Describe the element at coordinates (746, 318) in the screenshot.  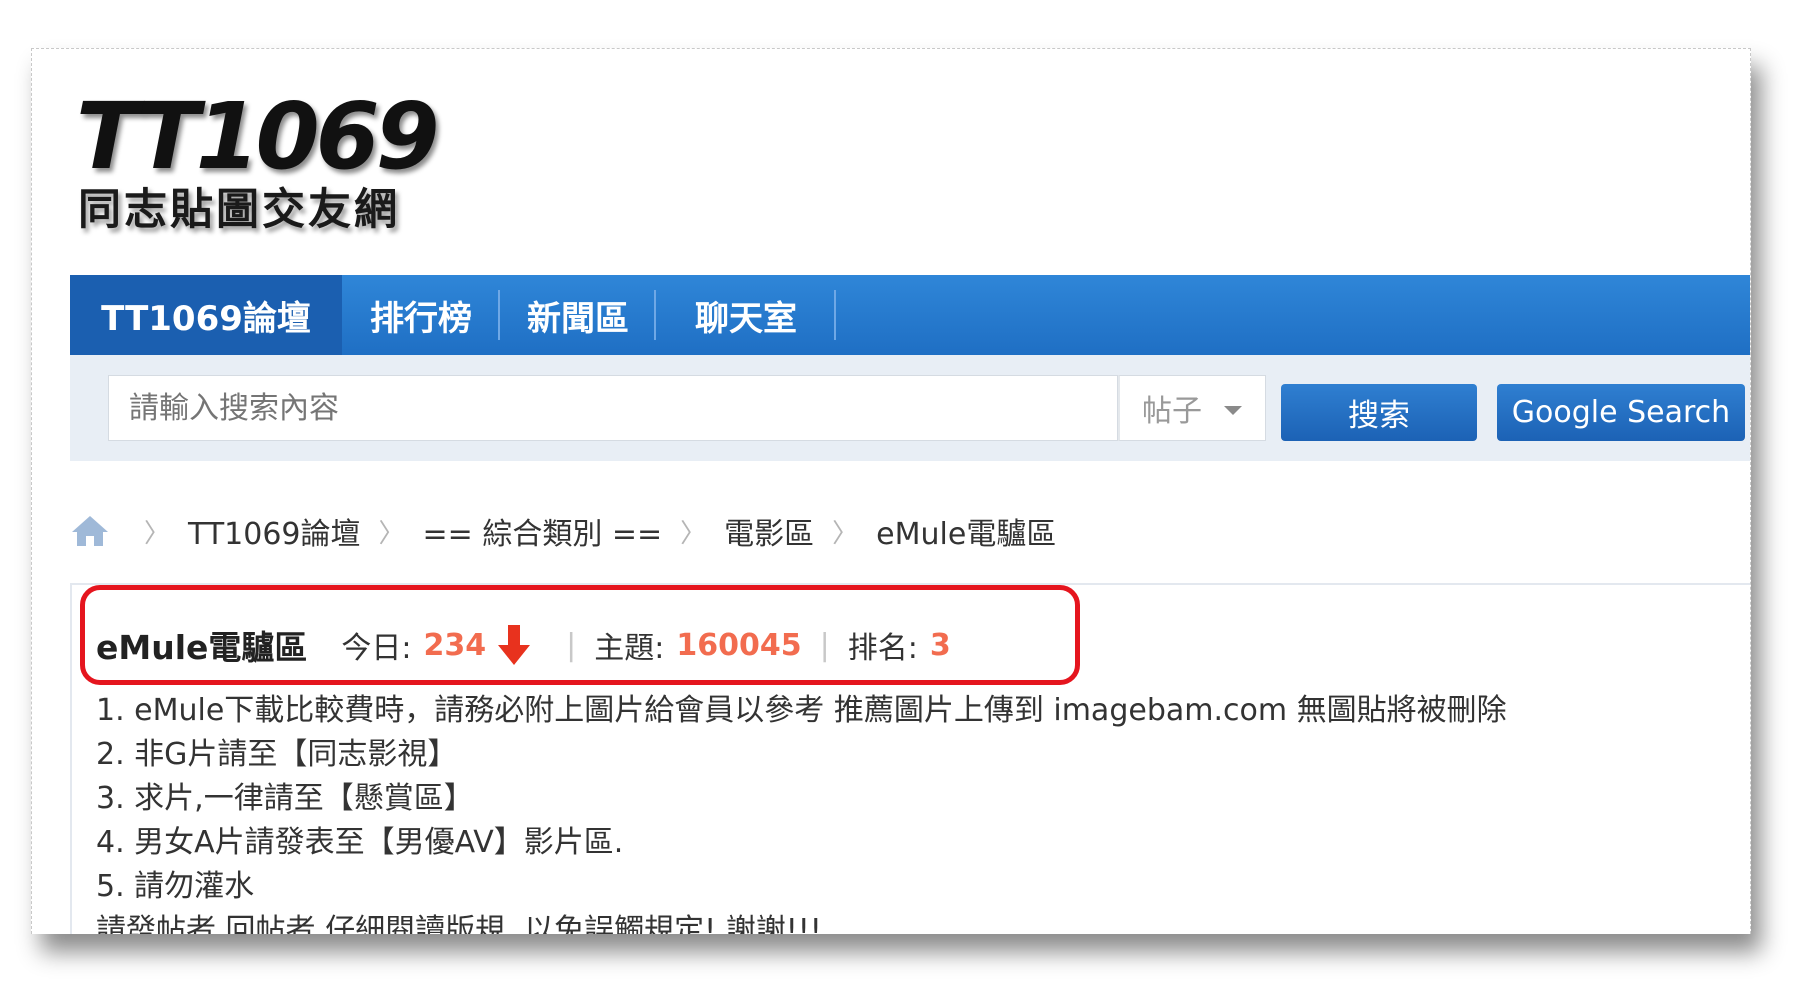
I see `nav-item-label: 聊天室` at that location.